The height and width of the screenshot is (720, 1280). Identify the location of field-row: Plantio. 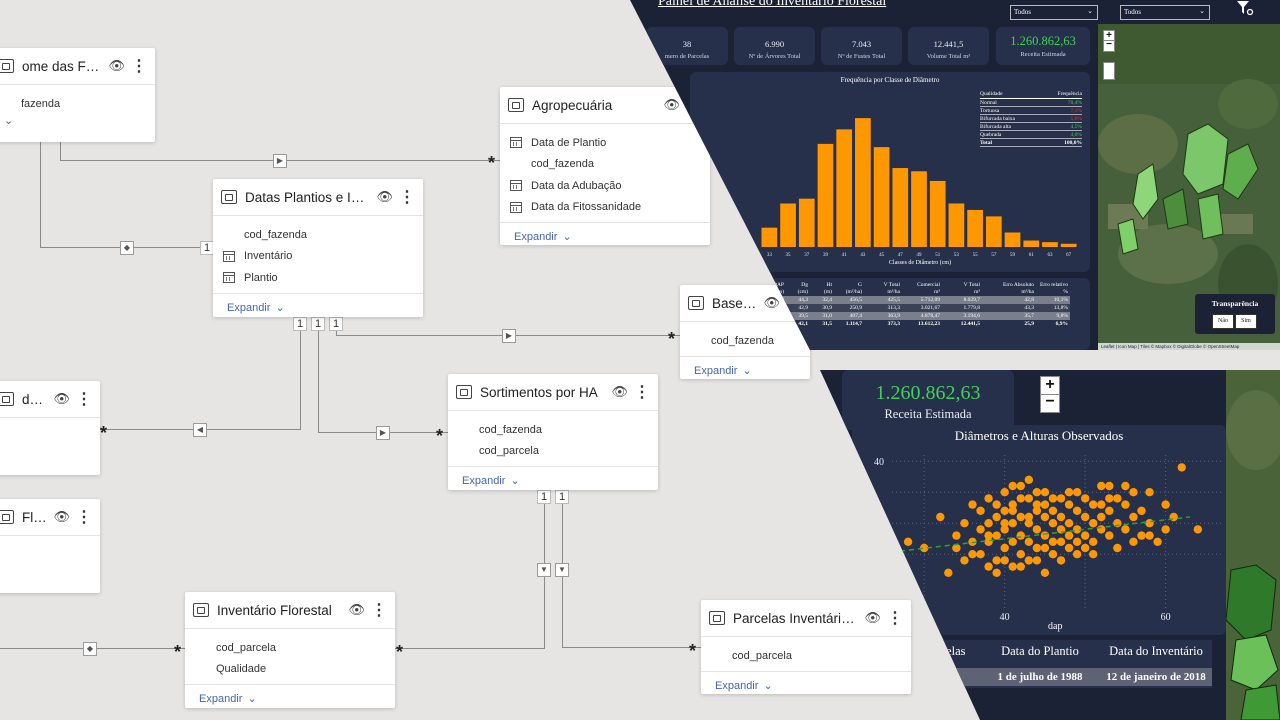
(318, 278).